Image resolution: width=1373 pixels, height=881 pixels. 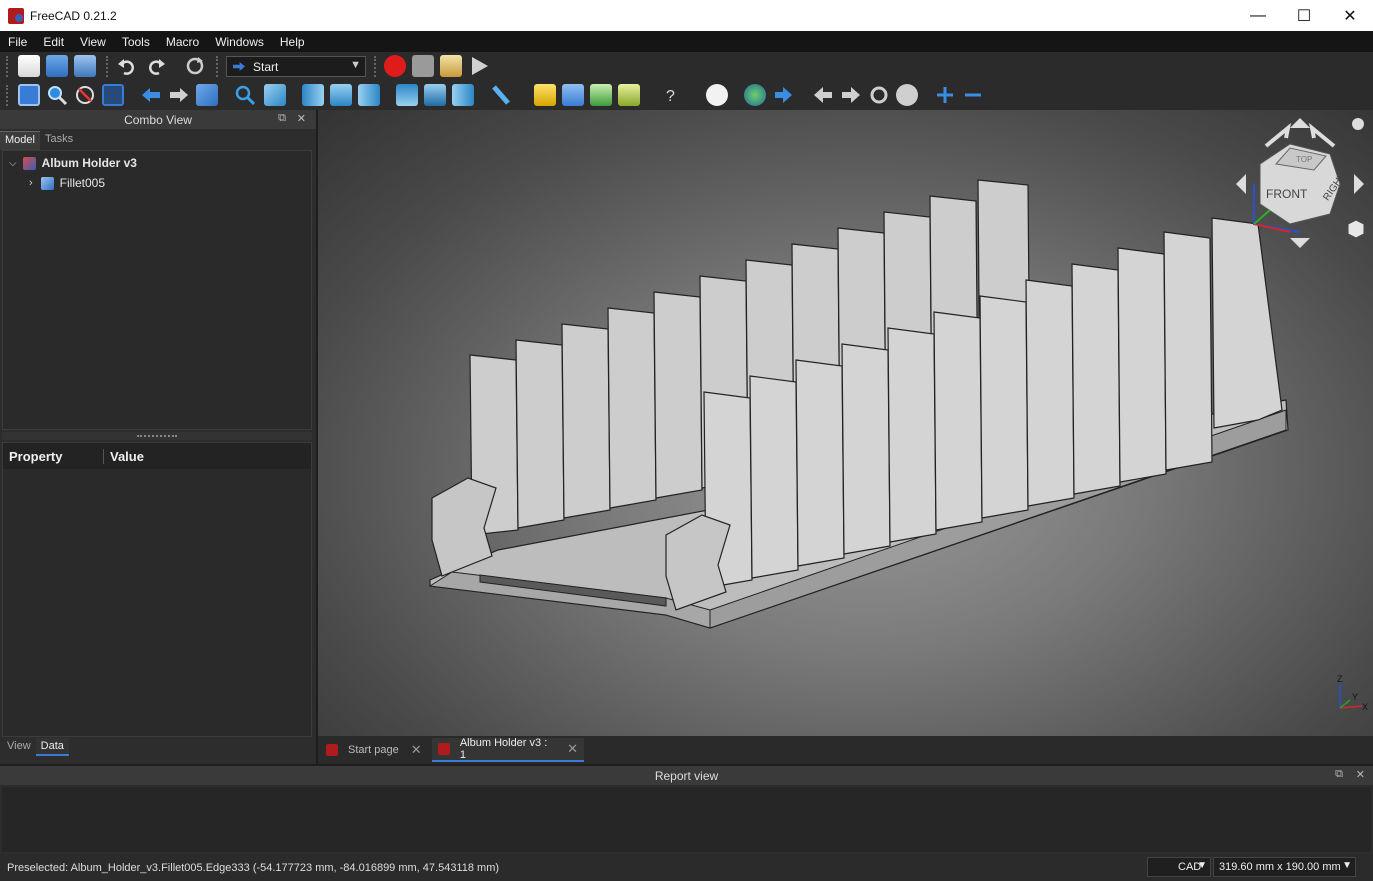 What do you see at coordinates (195, 66) in the screenshot?
I see `refresh-icon` at bounding box center [195, 66].